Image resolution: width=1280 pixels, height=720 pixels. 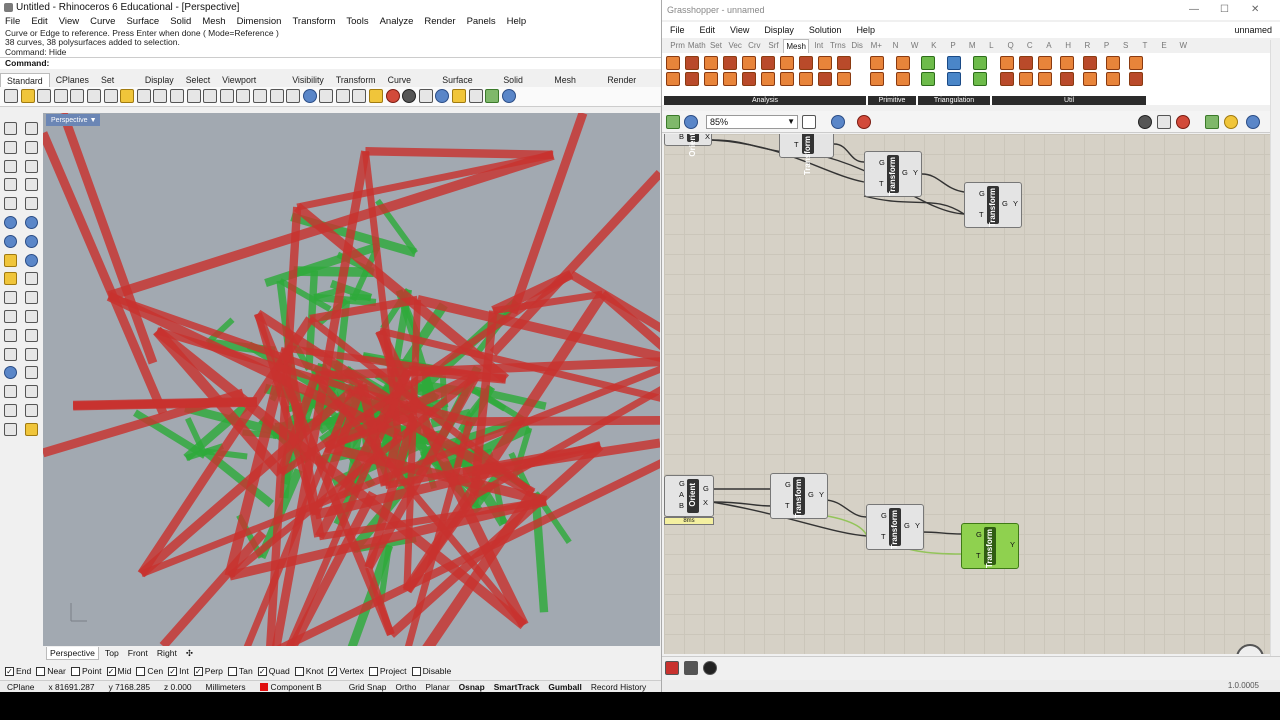 What do you see at coordinates (1275, 350) in the screenshot?
I see `gh-scrollbar` at bounding box center [1275, 350].